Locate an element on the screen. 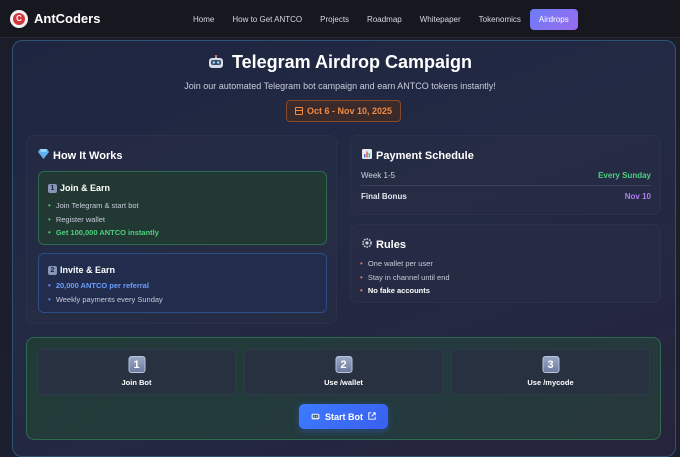  date-range: Oct 6 - Nov 10, 2025 is located at coordinates (349, 111).